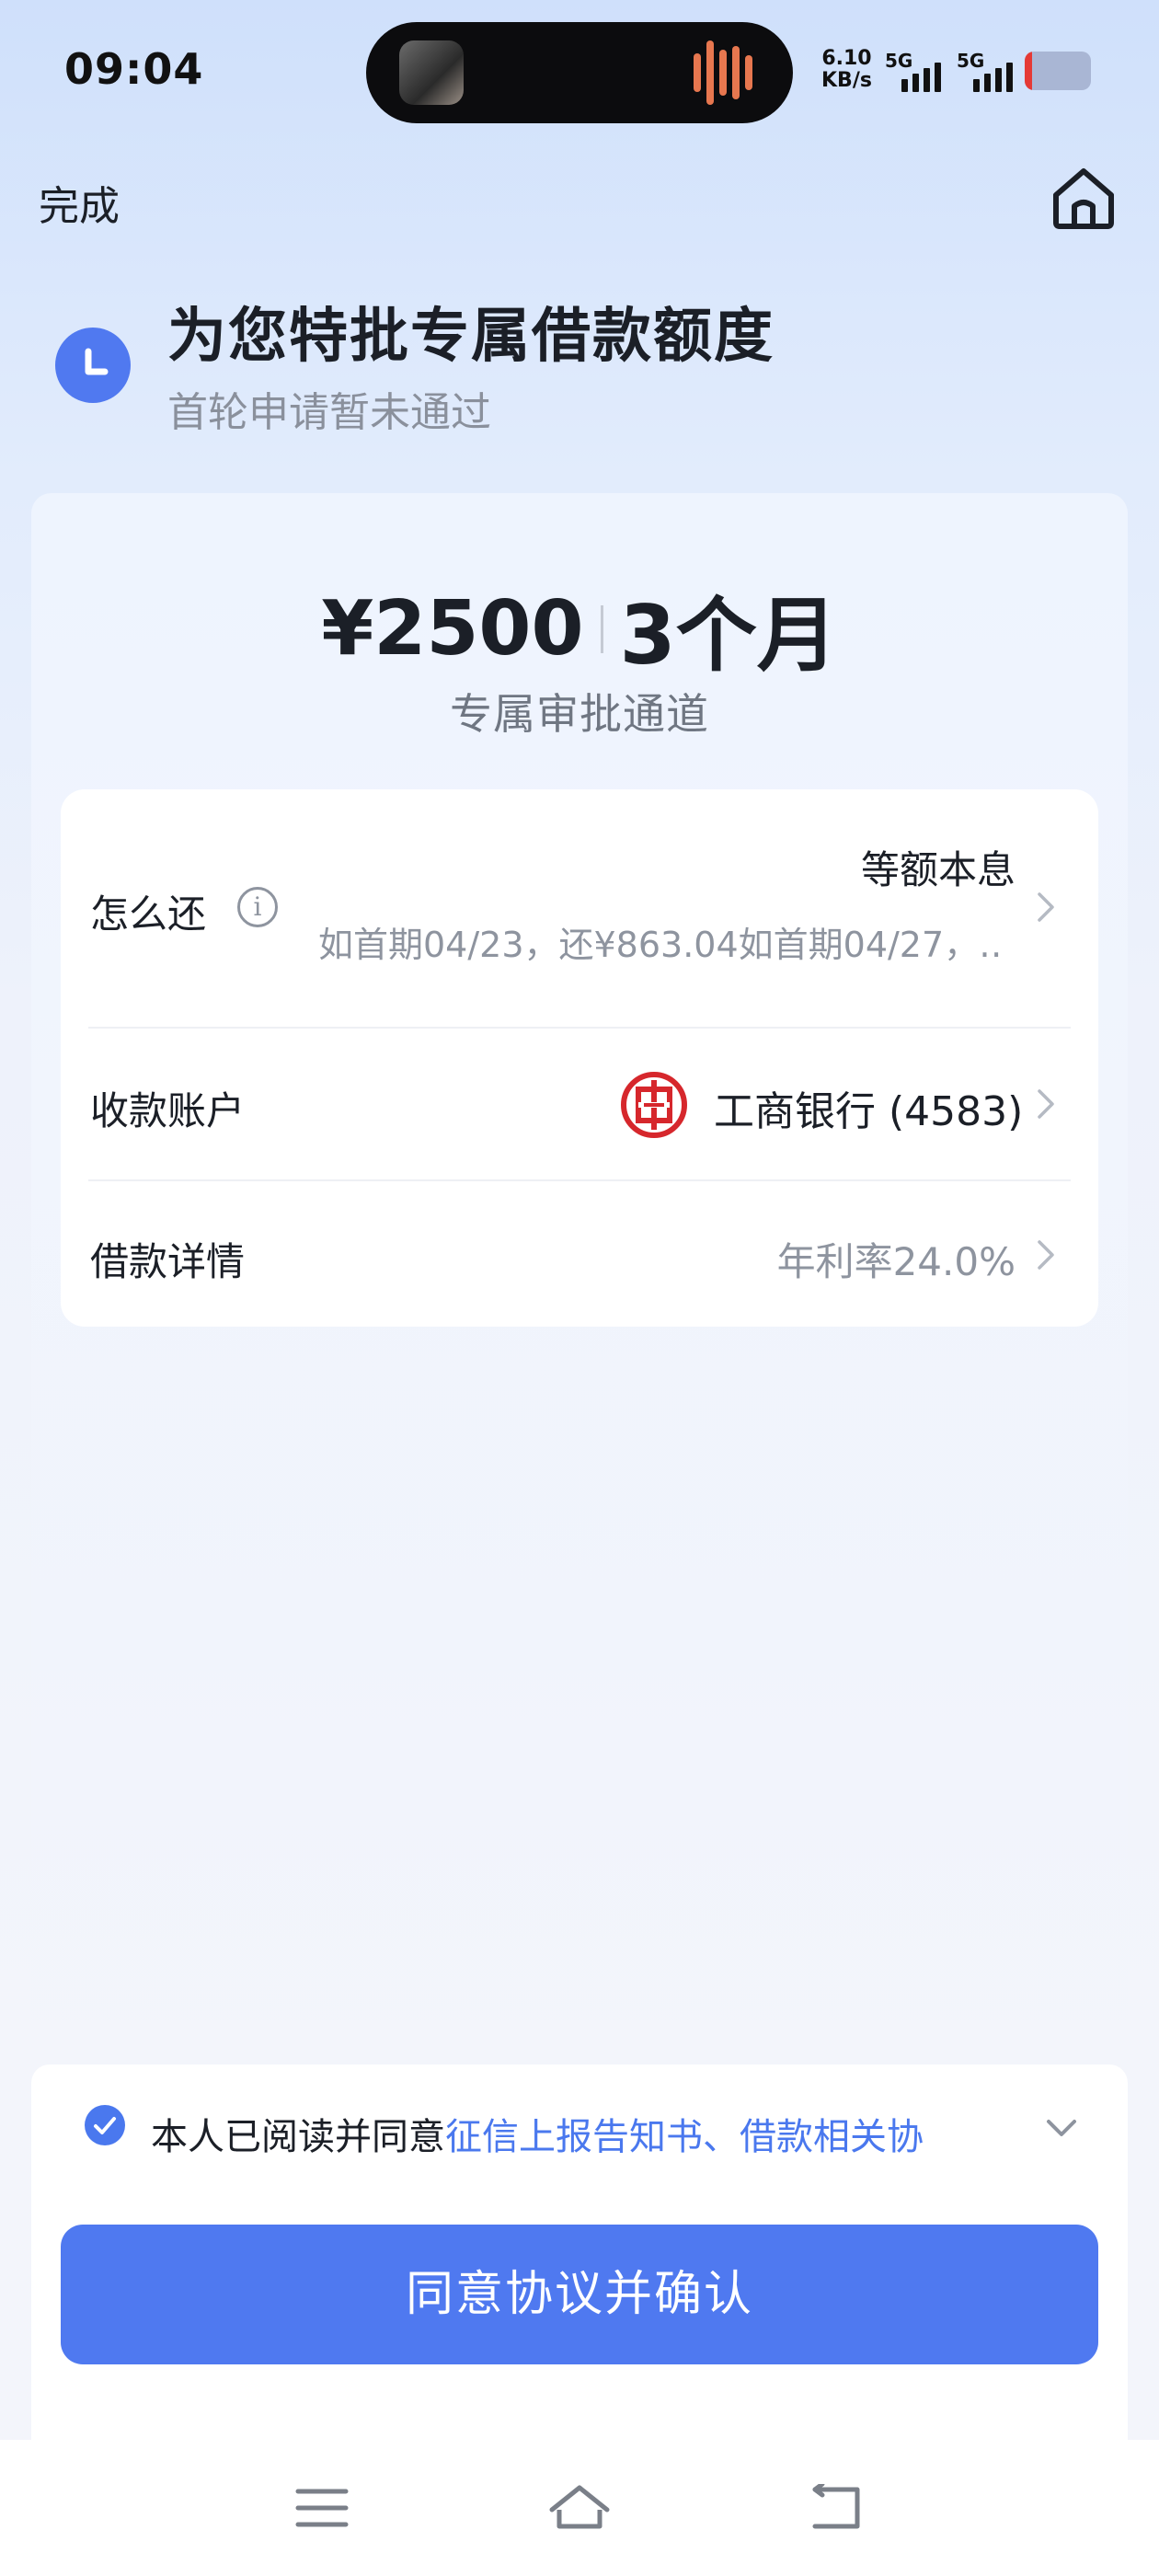 The width and height of the screenshot is (1159, 2576). Describe the element at coordinates (896, 1261) in the screenshot. I see `annual-rate: 年利率24.0%` at that location.